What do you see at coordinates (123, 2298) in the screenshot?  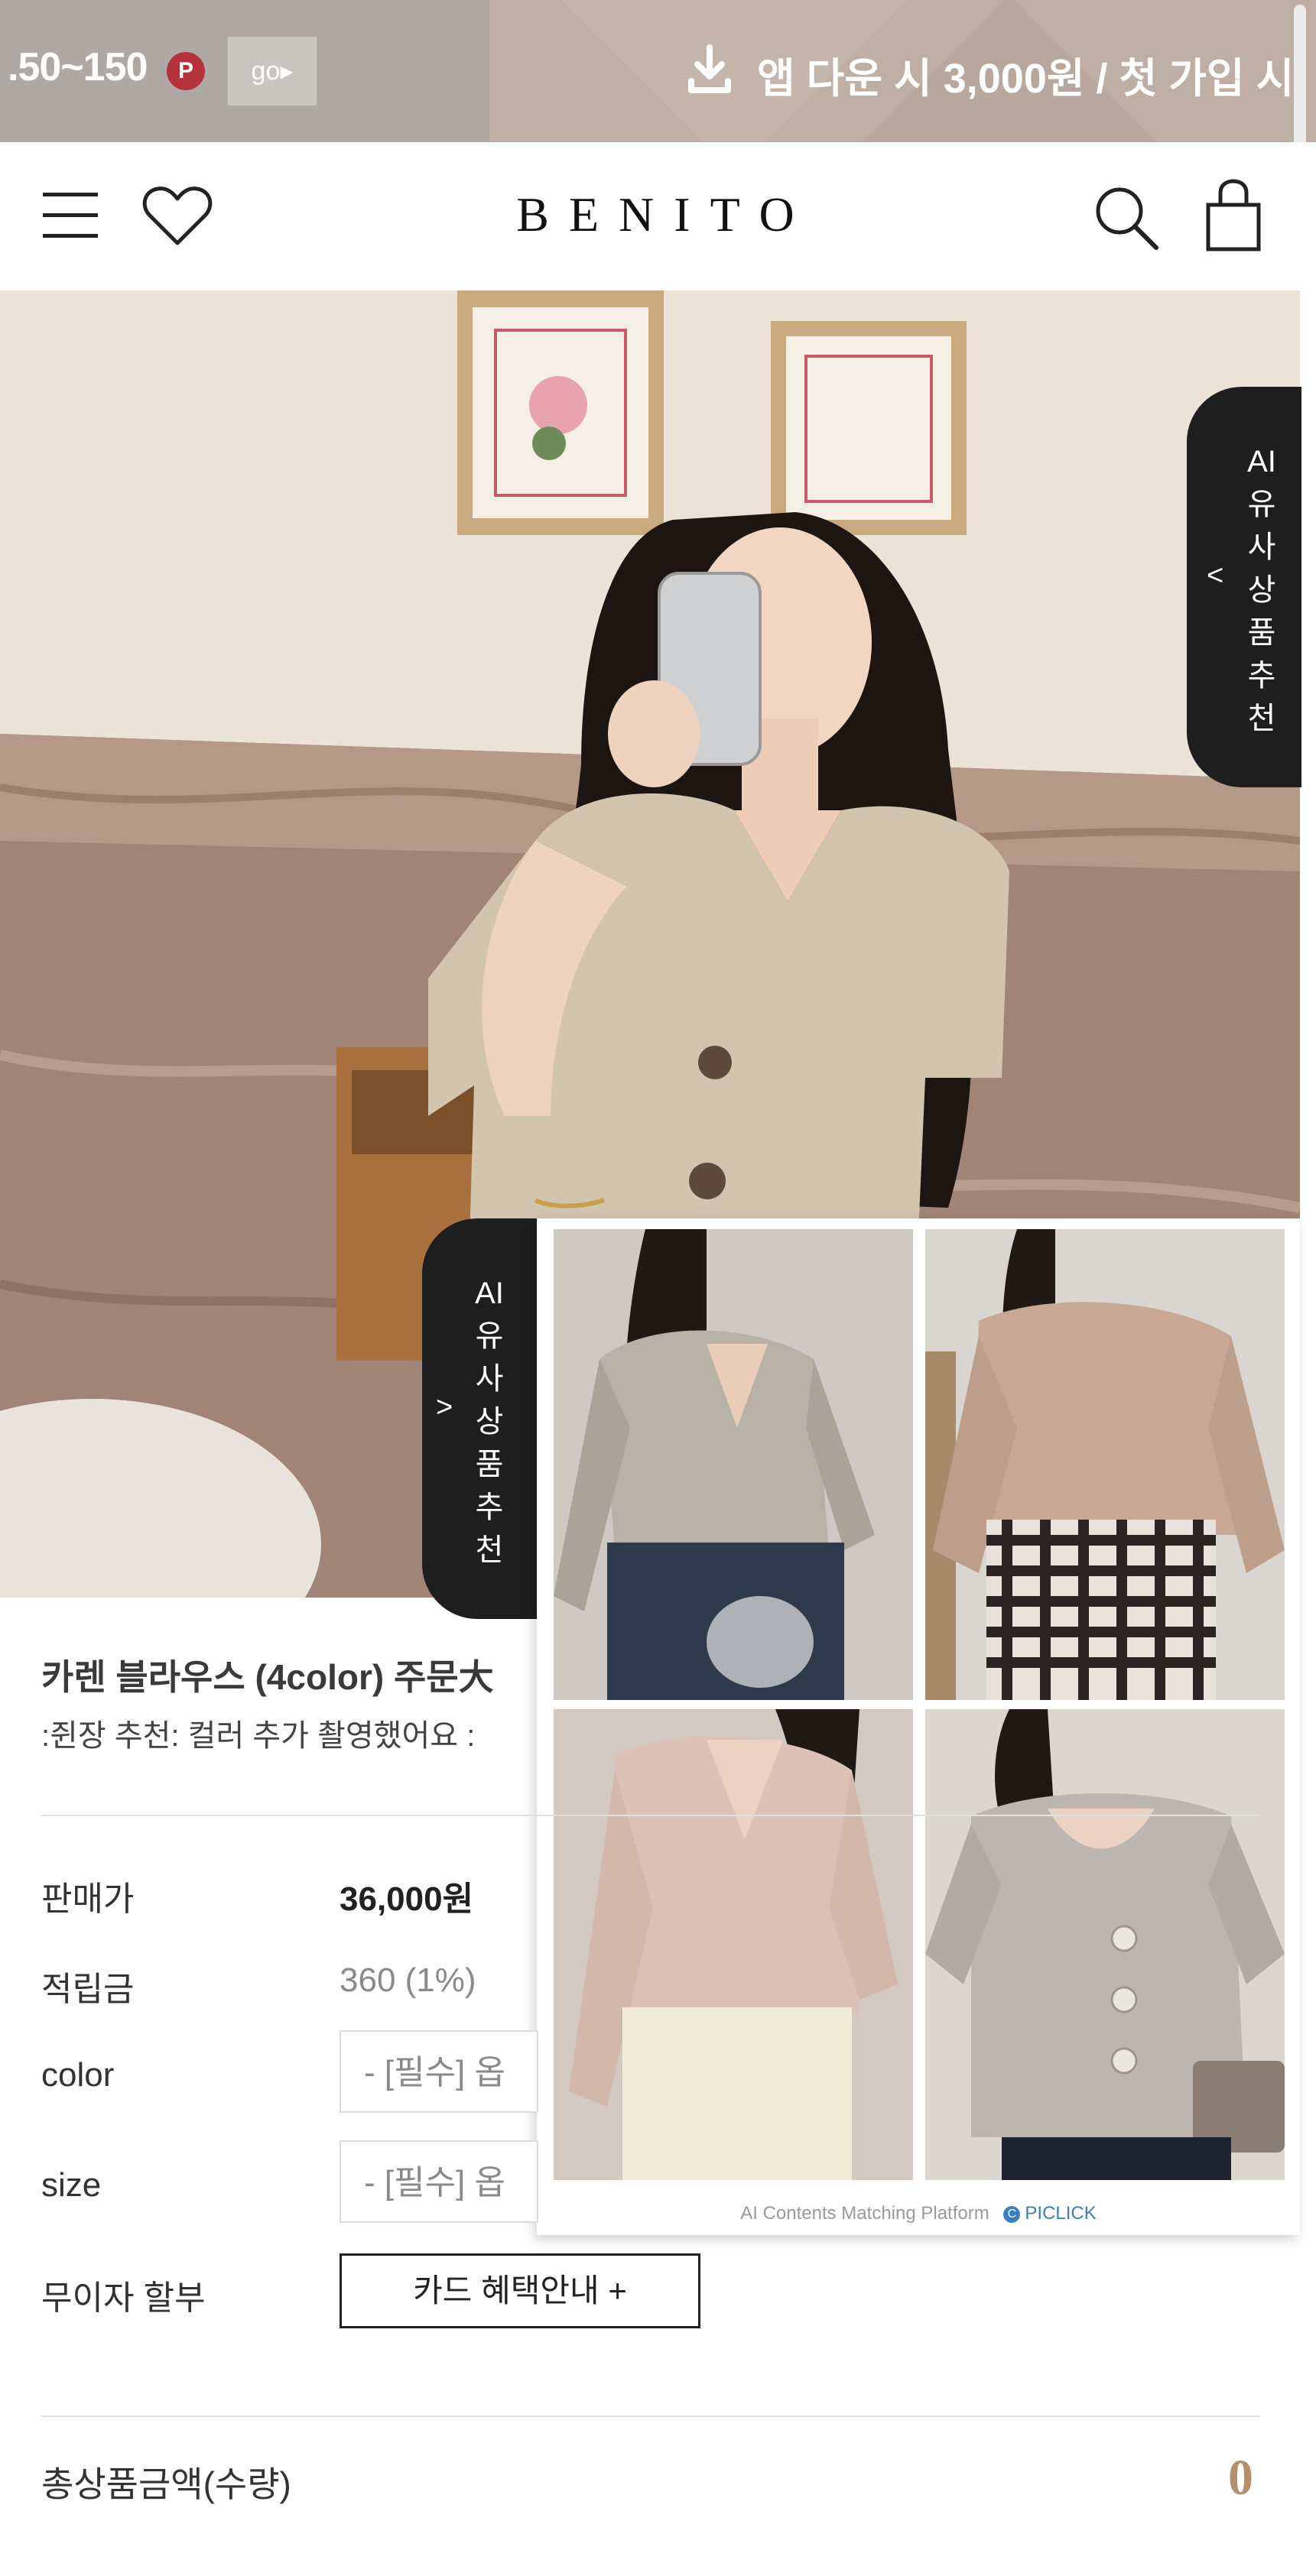 I see `installment-label: 무이자 할부` at bounding box center [123, 2298].